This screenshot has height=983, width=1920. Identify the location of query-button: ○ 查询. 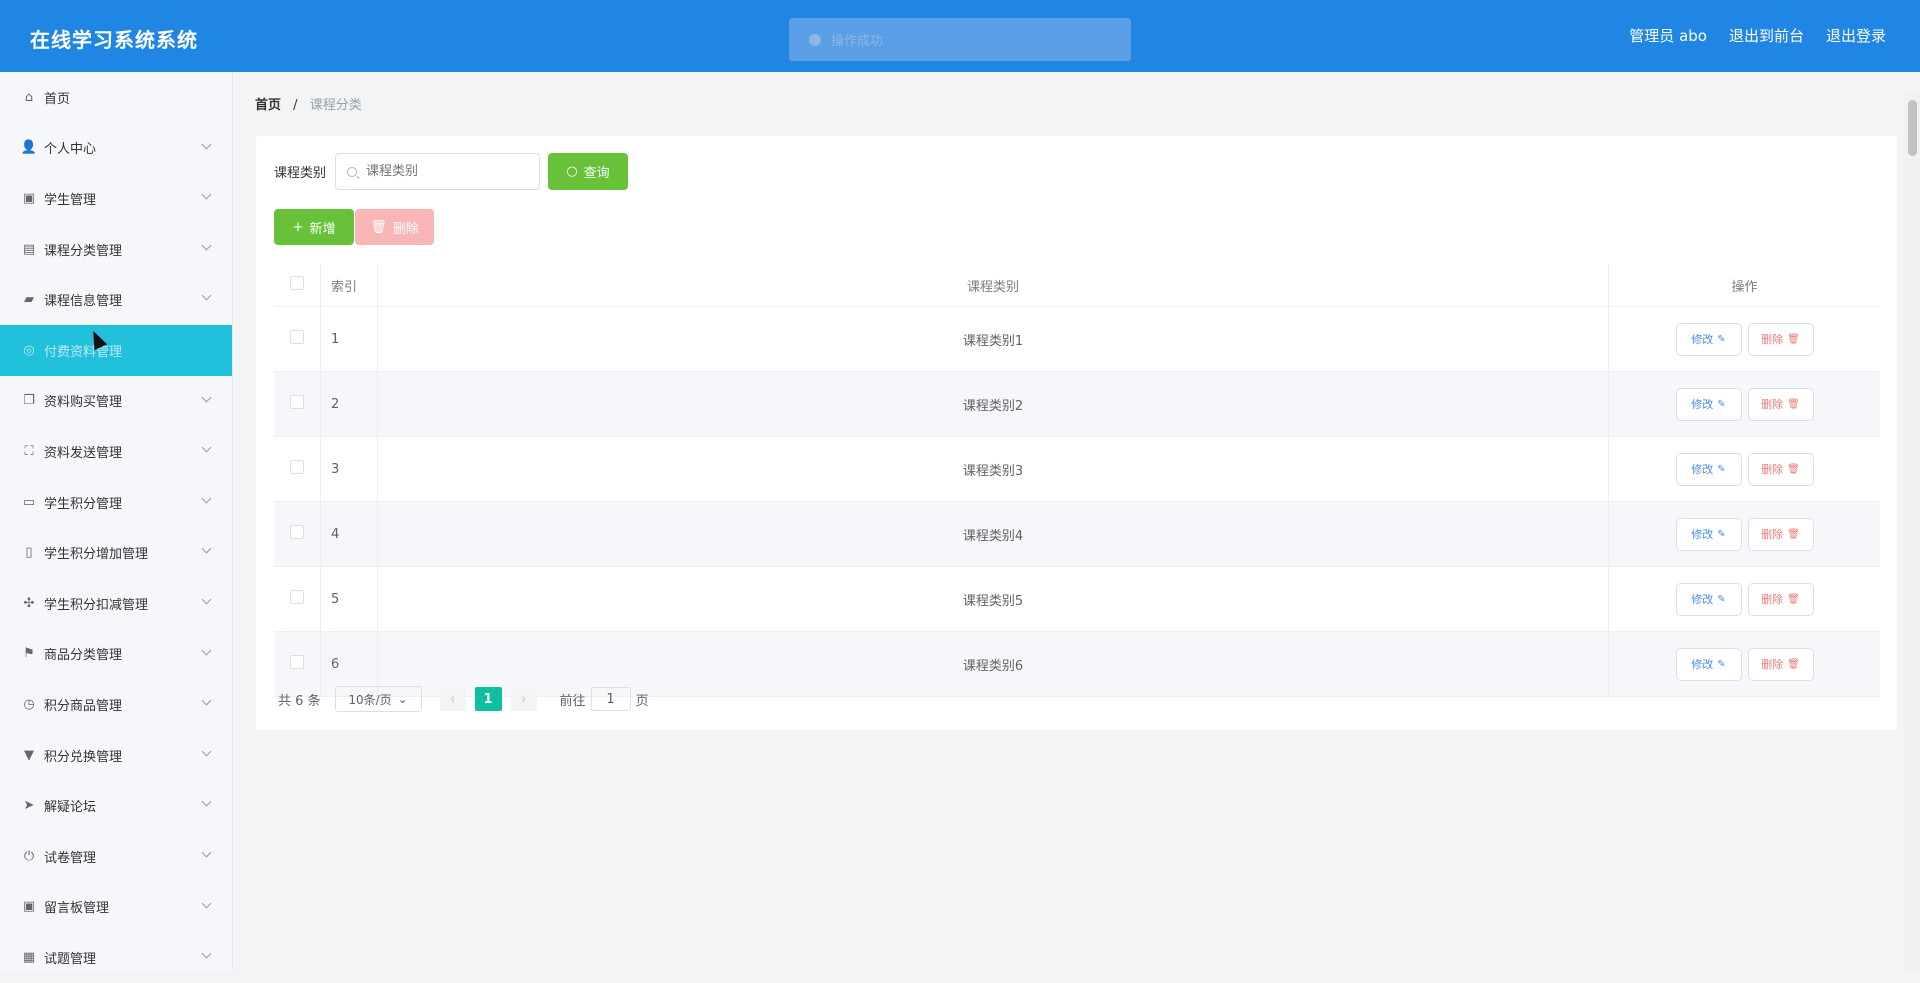
(588, 171).